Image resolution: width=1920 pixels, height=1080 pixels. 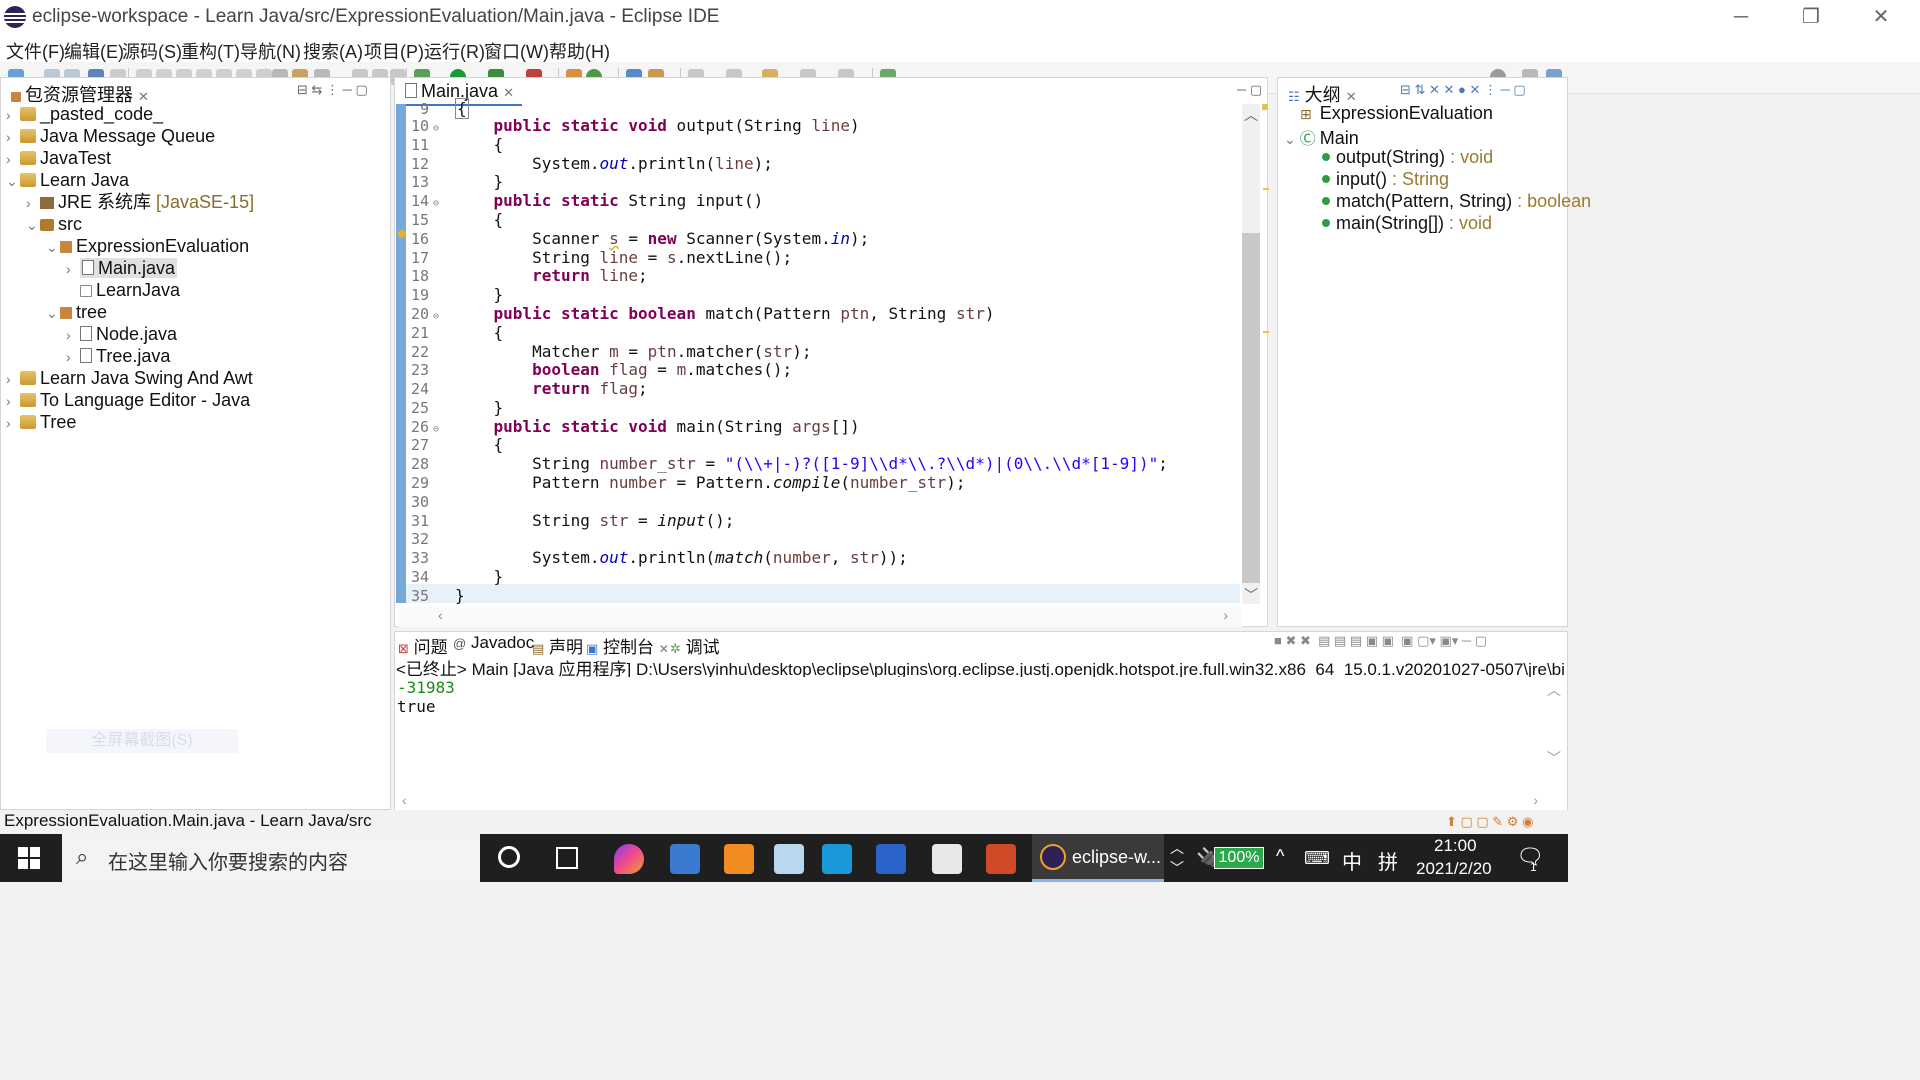 What do you see at coordinates (450, 295) in the screenshot?
I see `code-line: 19 }` at bounding box center [450, 295].